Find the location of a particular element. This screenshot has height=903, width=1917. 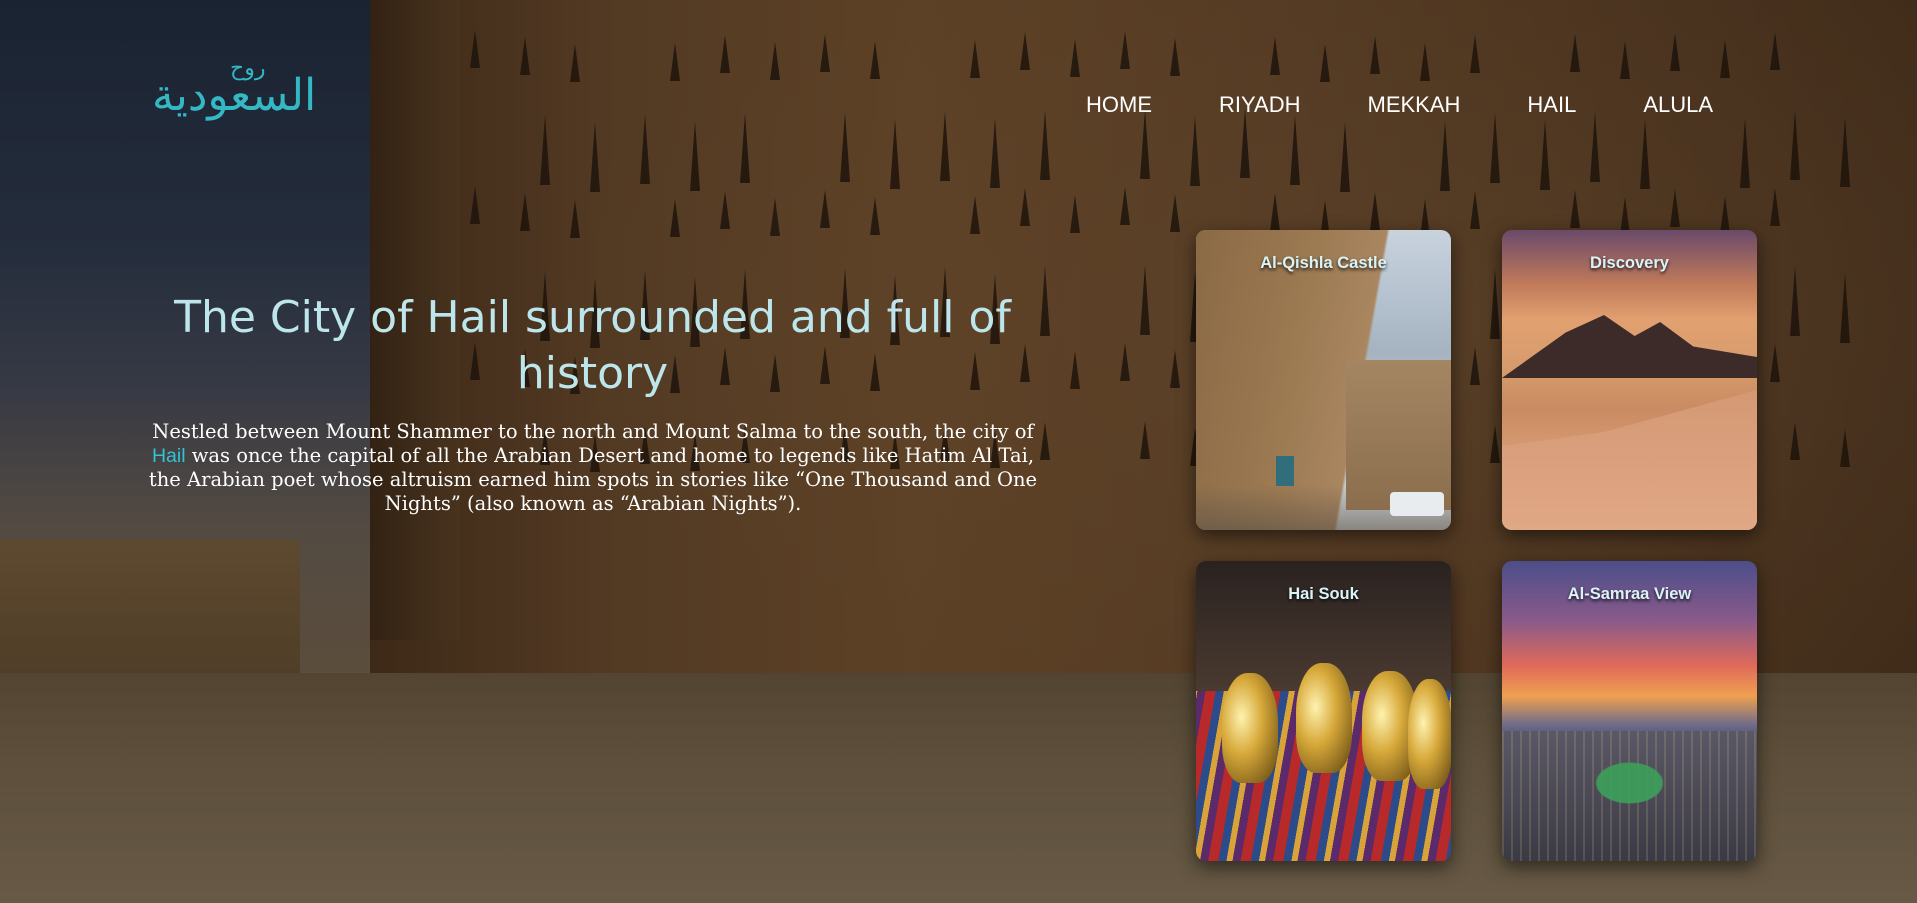

castle-sign is located at coordinates (1285, 471).